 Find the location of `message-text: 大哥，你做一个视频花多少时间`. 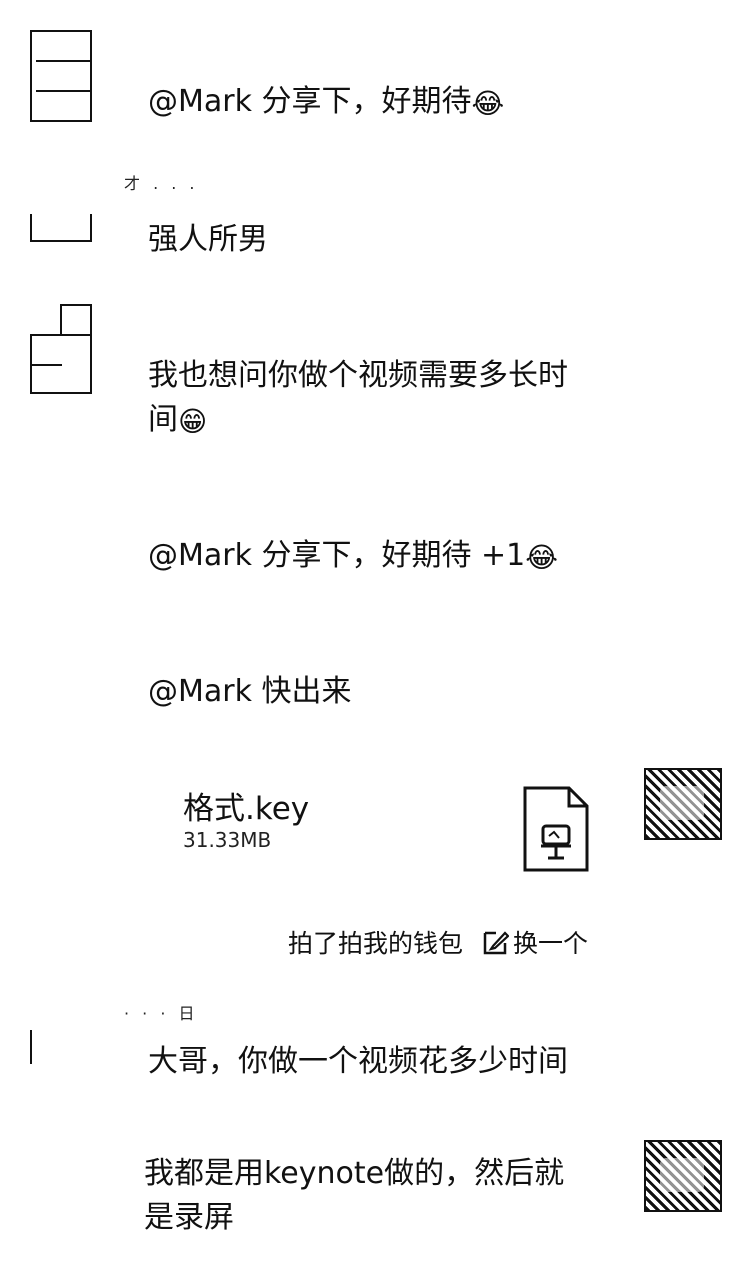

message-text: 大哥，你做一个视频花多少时间 is located at coordinates (358, 1061).